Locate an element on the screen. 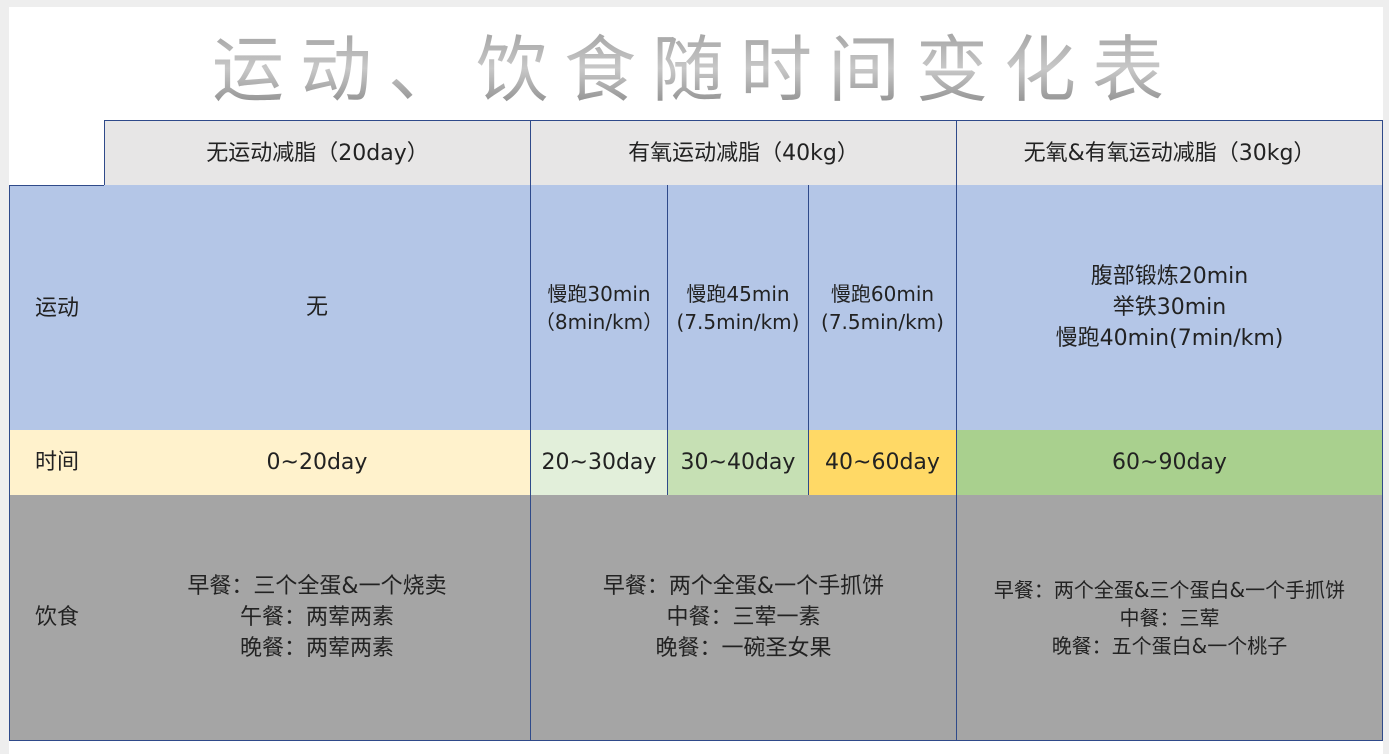 This screenshot has width=1389, height=754. exercise-phase2b: 慢跑45min (7.5min/km) is located at coordinates (738, 308).